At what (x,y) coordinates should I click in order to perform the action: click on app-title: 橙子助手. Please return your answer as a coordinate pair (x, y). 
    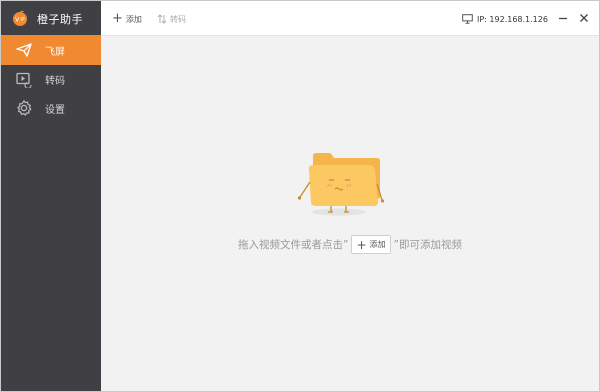
    Looking at the image, I should click on (60, 19).